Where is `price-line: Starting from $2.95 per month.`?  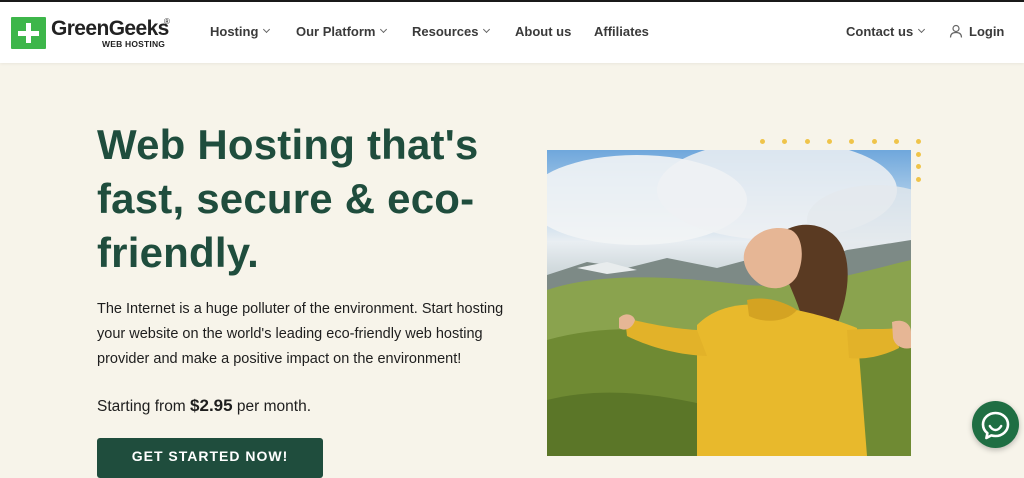
price-line: Starting from $2.95 per month. is located at coordinates (204, 406).